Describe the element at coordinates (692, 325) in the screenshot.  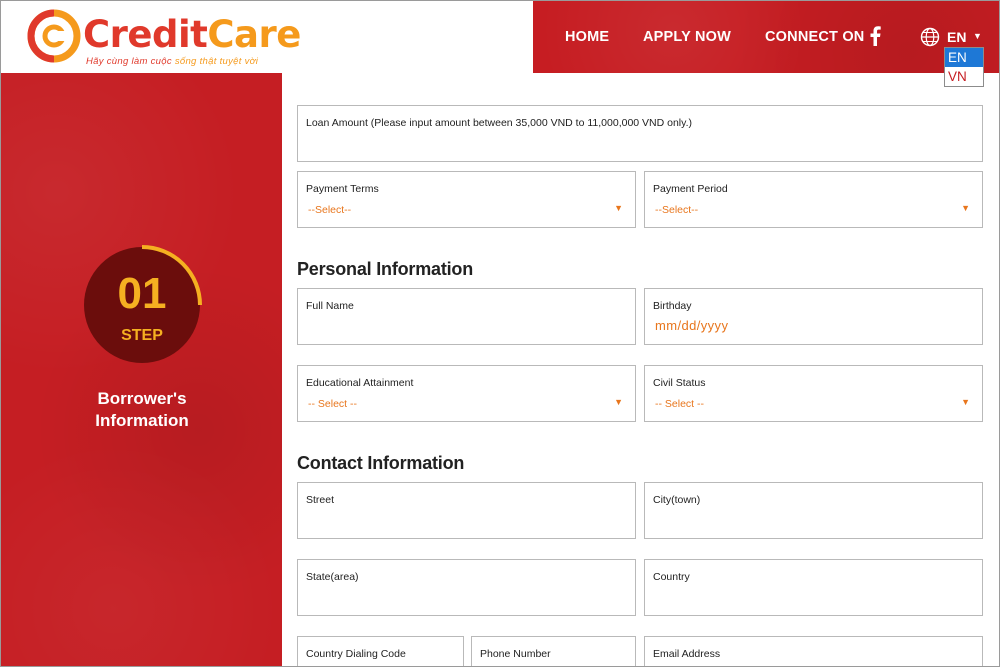
I see `birthday-placeholder: mm/dd/yyyy` at that location.